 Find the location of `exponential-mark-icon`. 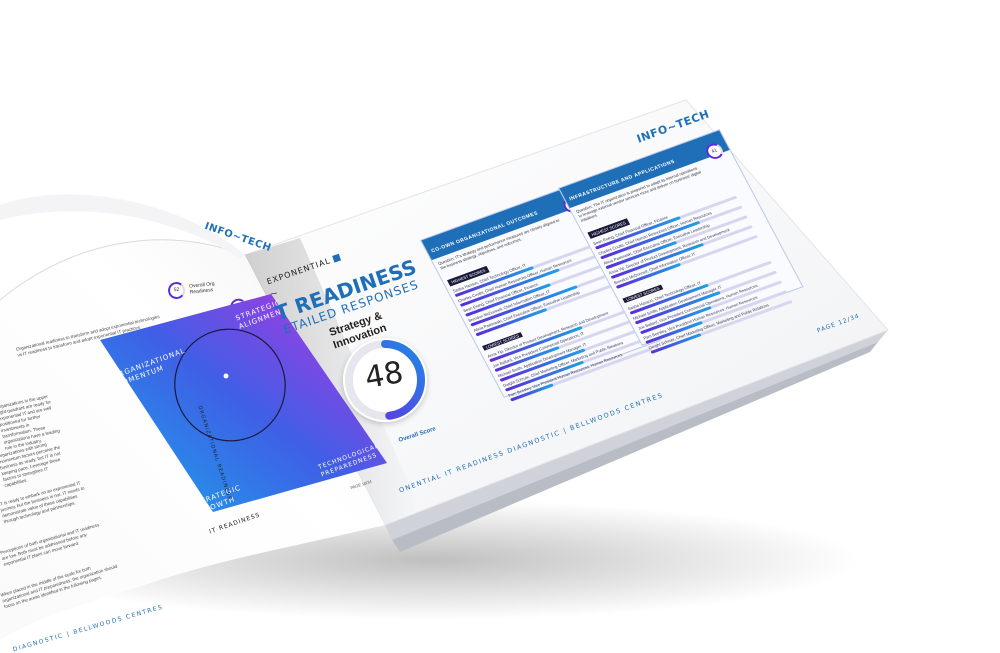

exponential-mark-icon is located at coordinates (337, 258).